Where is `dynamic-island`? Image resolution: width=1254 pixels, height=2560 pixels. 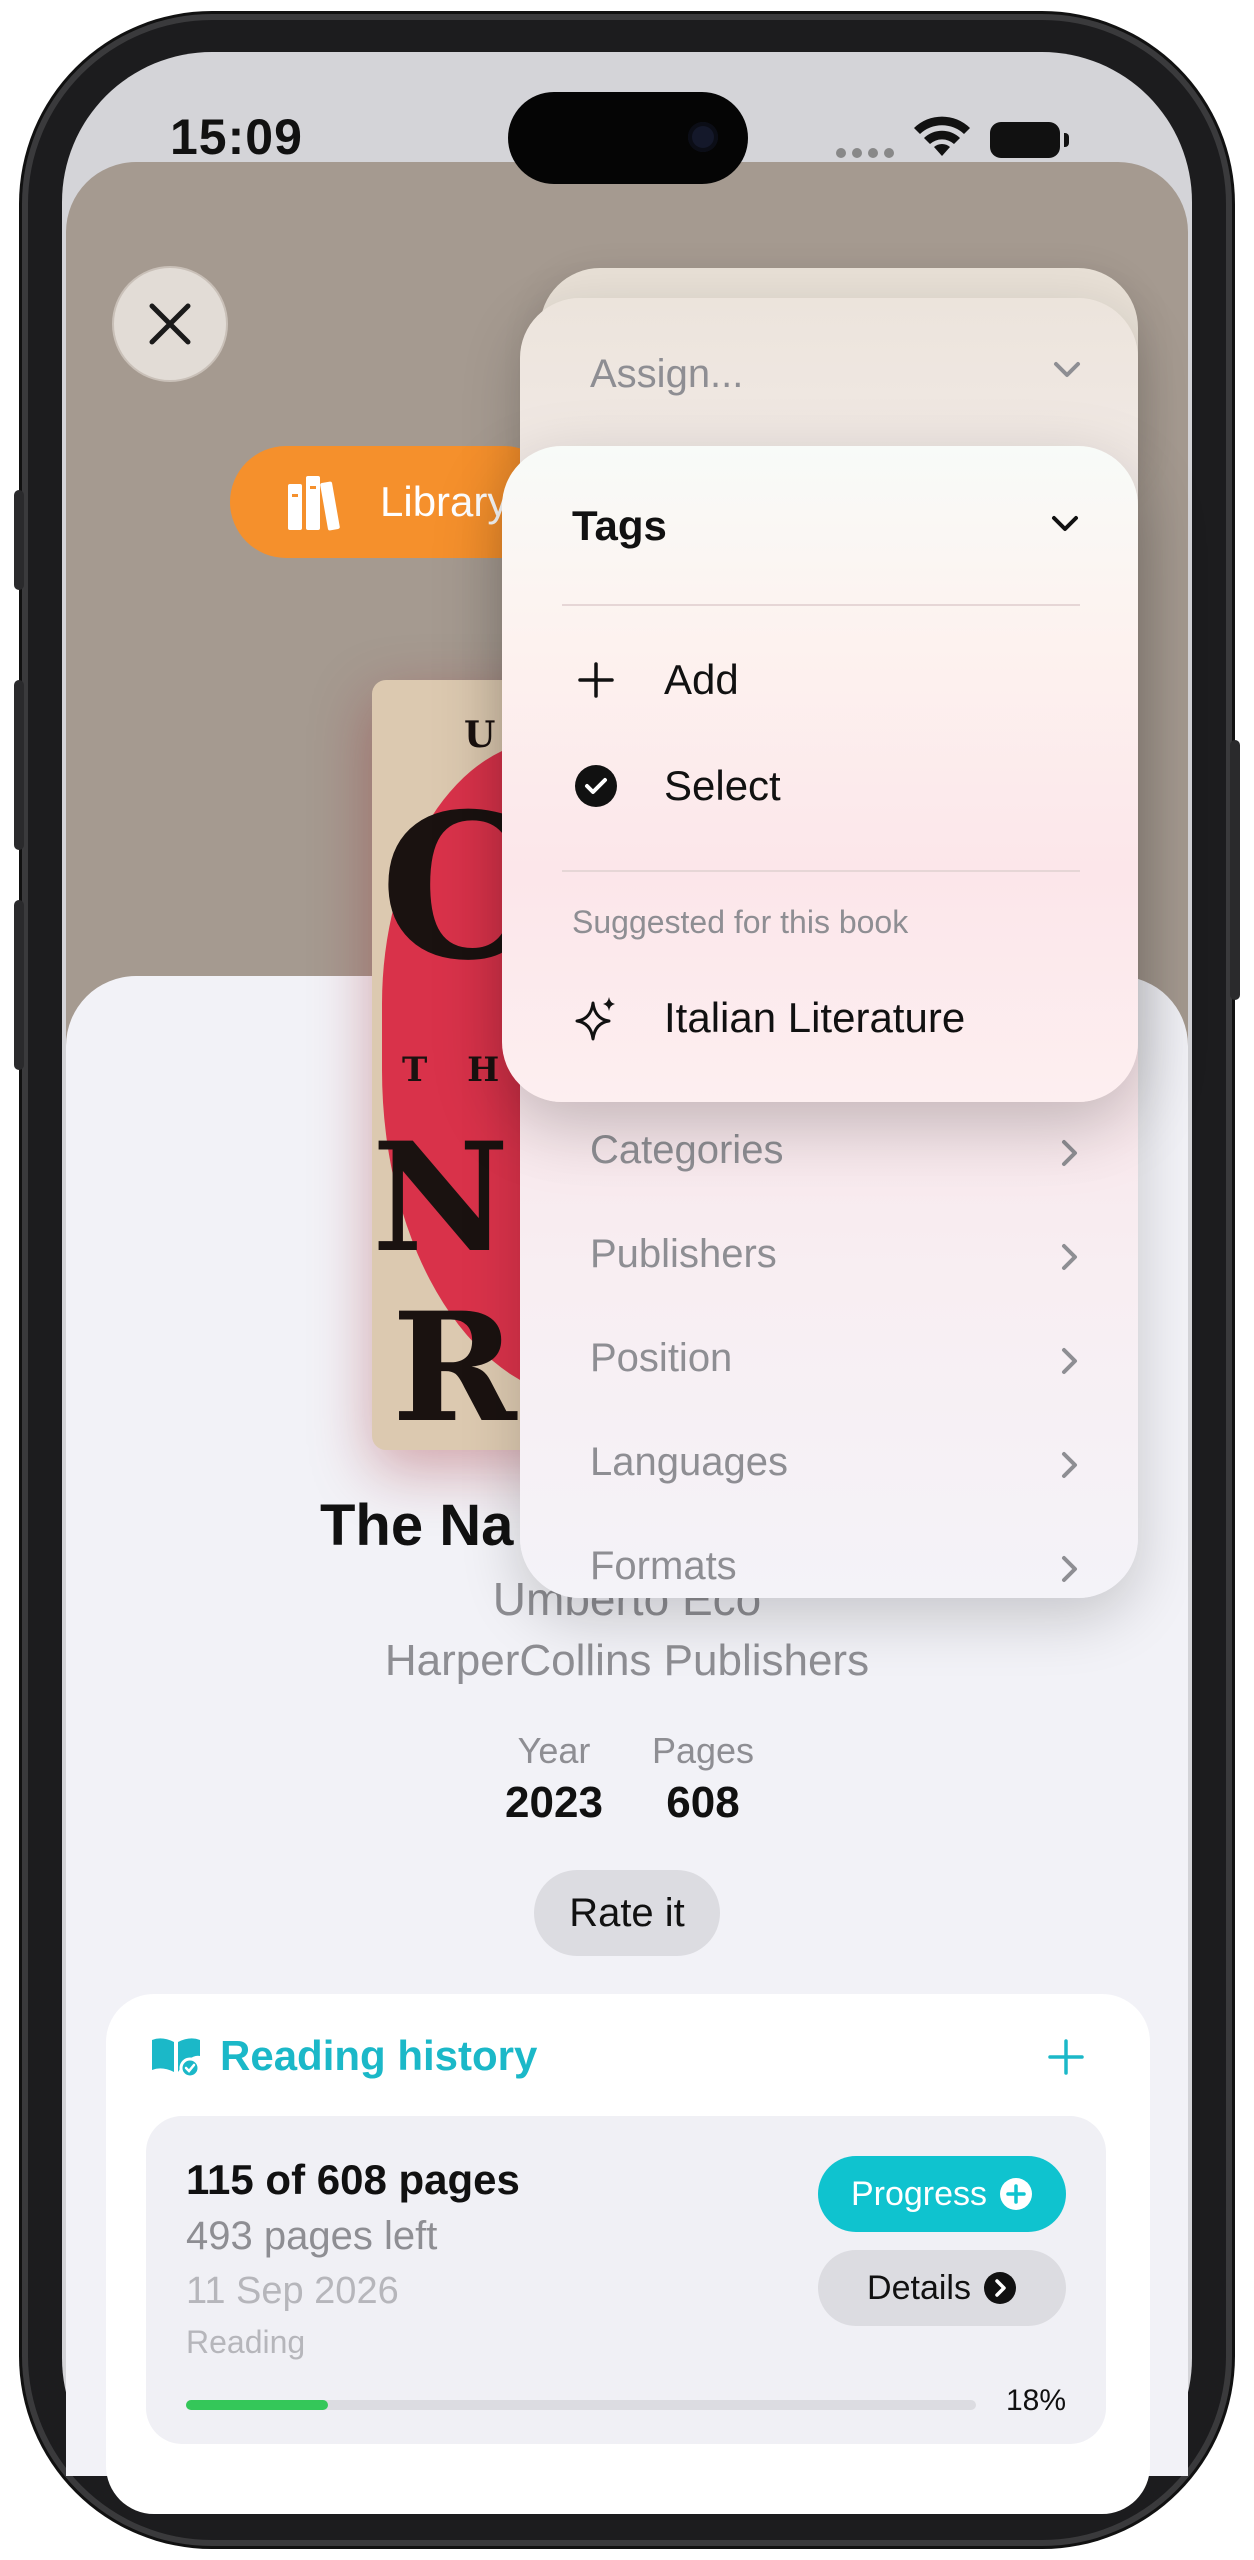 dynamic-island is located at coordinates (628, 138).